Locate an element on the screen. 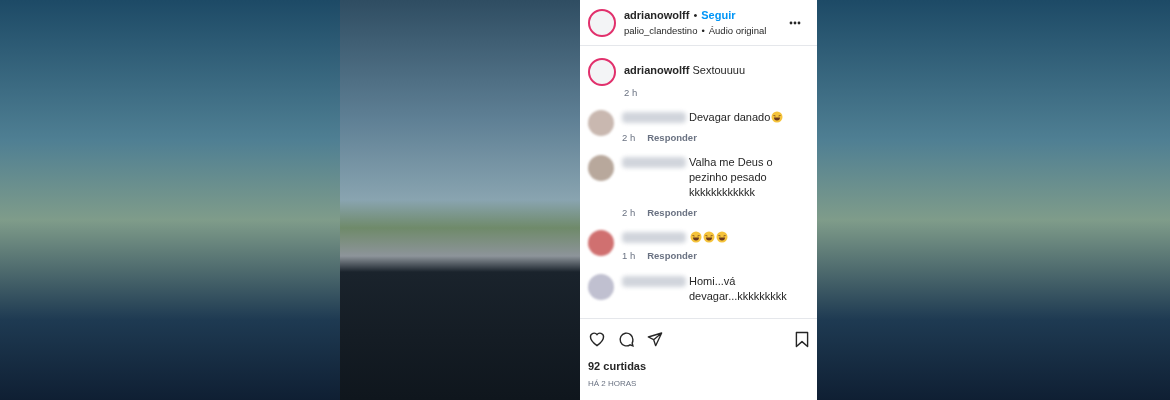 This screenshot has height=400, width=1170. timestamp: 1 h is located at coordinates (629, 256).